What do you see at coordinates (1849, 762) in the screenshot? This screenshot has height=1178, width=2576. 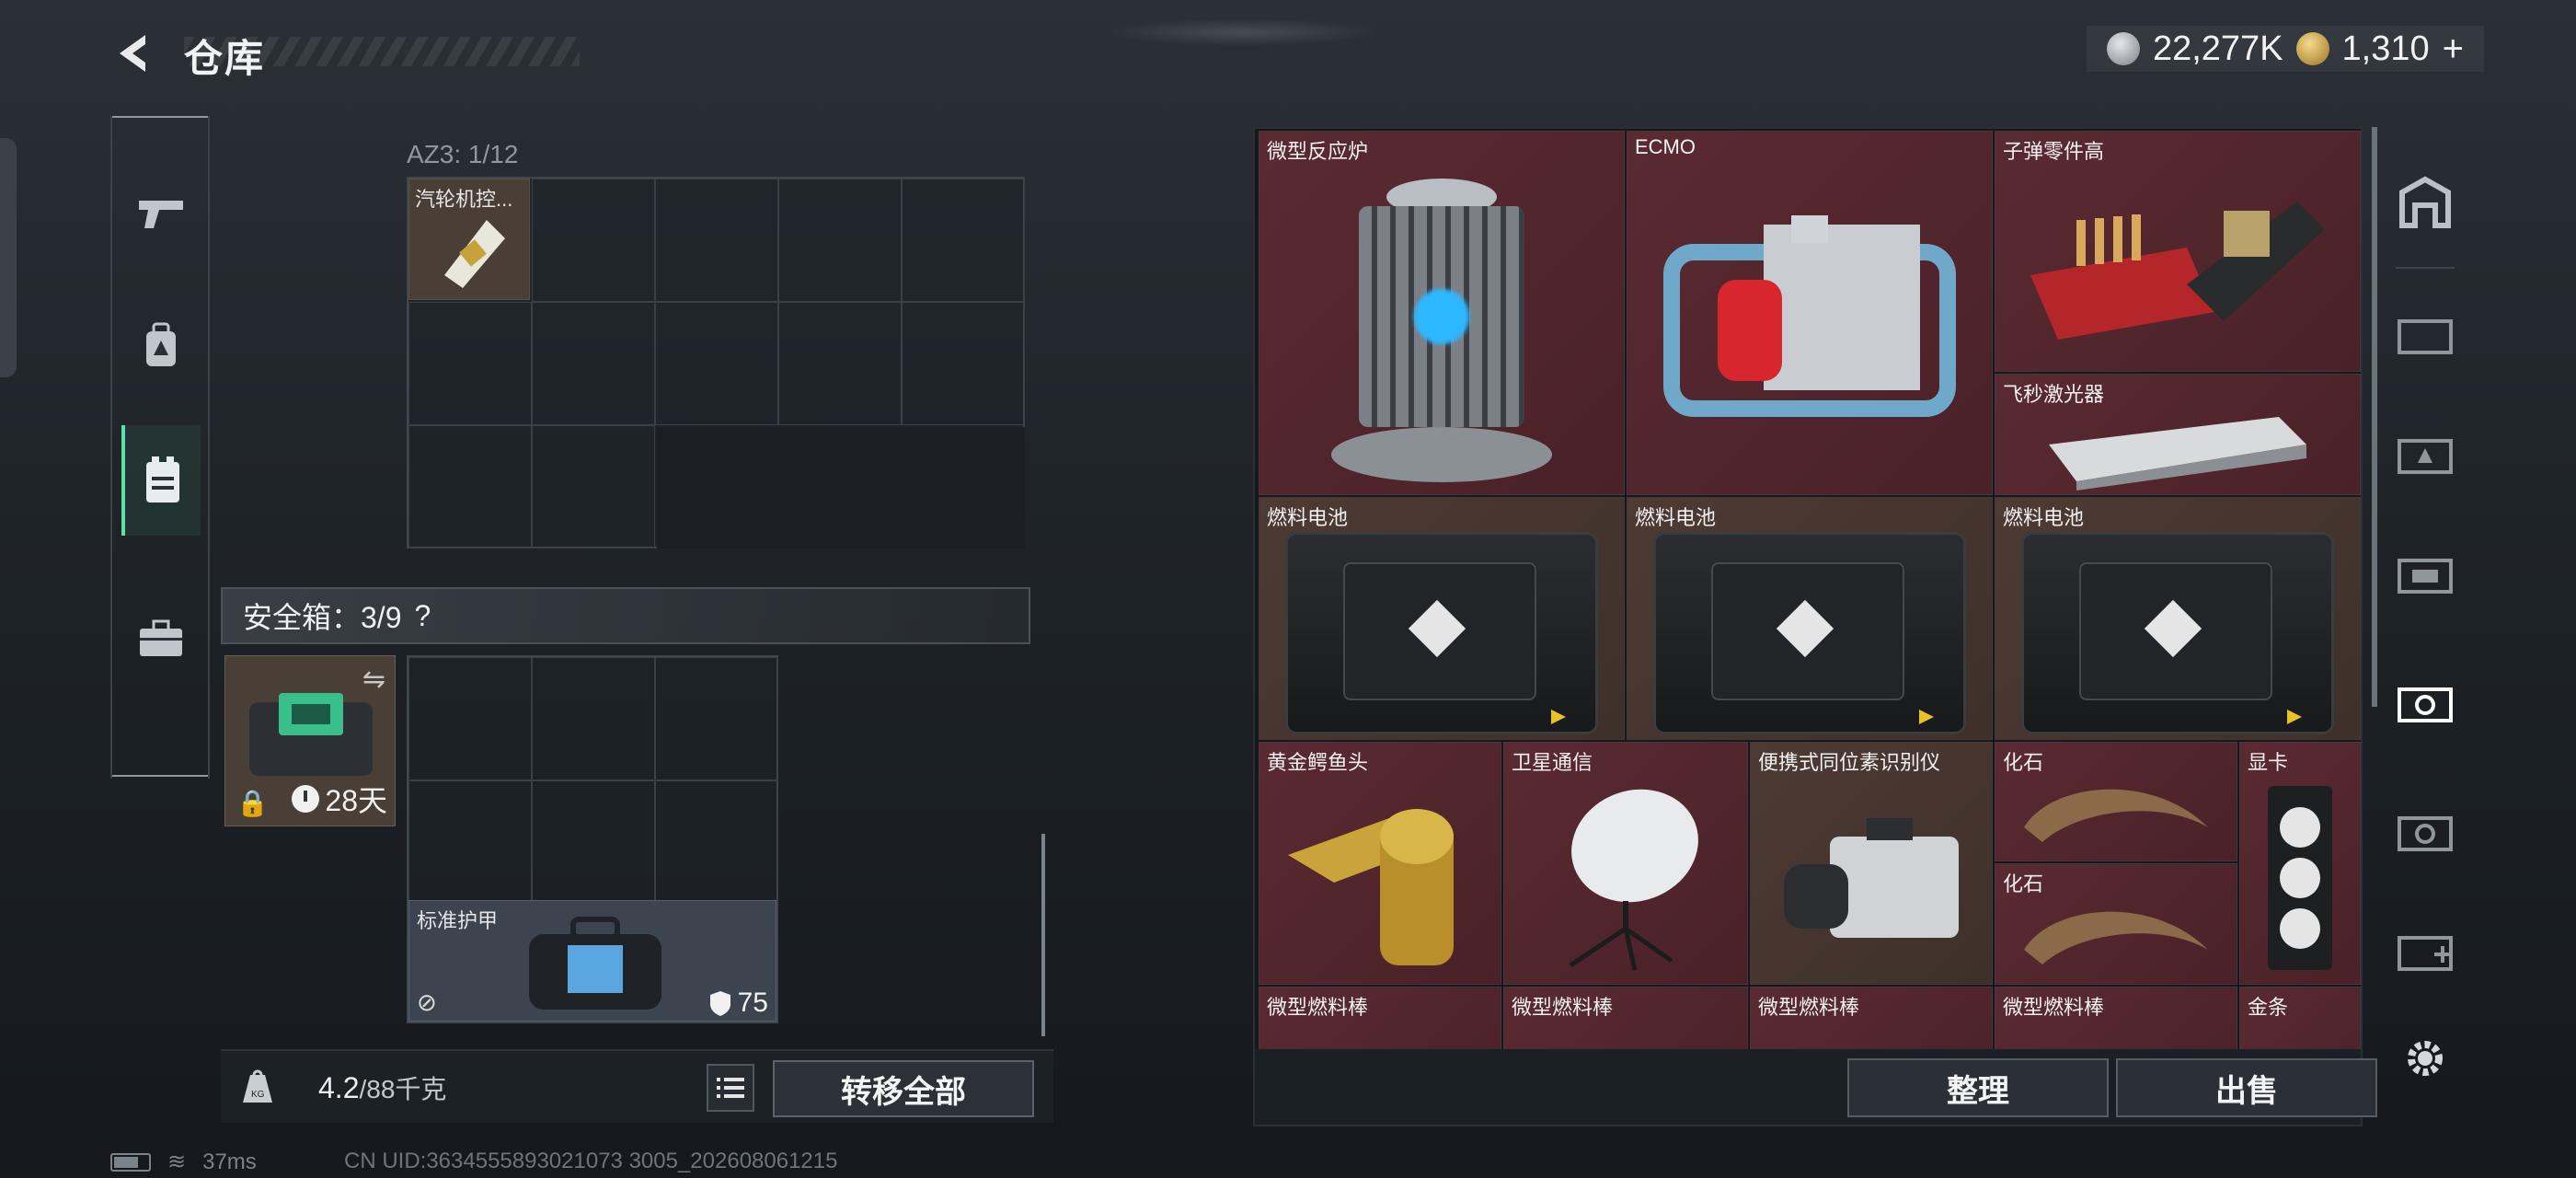 I see `item-label: 便携式同位素识别仪` at bounding box center [1849, 762].